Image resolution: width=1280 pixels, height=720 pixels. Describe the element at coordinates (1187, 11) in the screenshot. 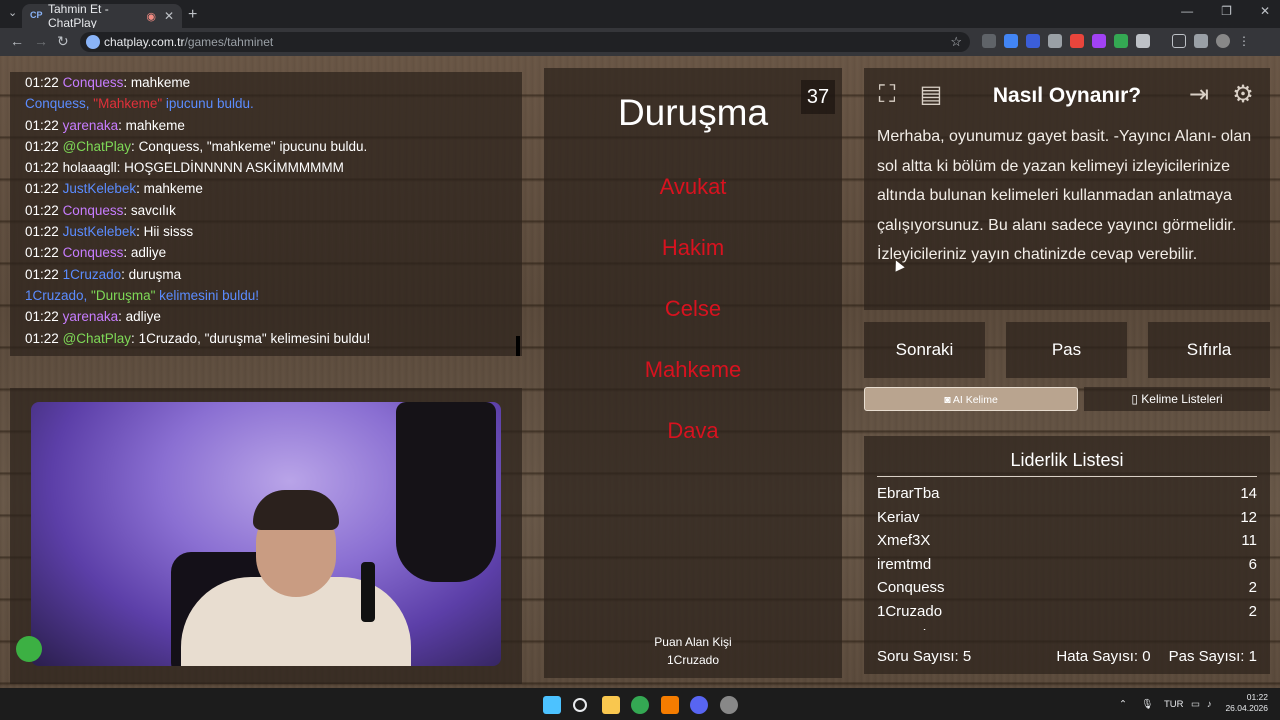

I see `minimize-icon: —` at that location.